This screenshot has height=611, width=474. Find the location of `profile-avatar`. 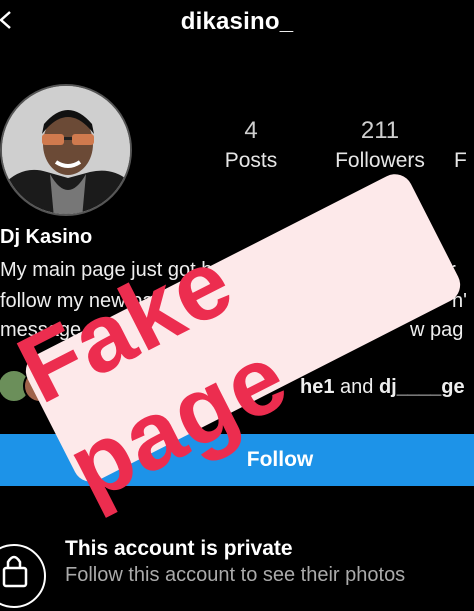

profile-avatar is located at coordinates (66, 150).